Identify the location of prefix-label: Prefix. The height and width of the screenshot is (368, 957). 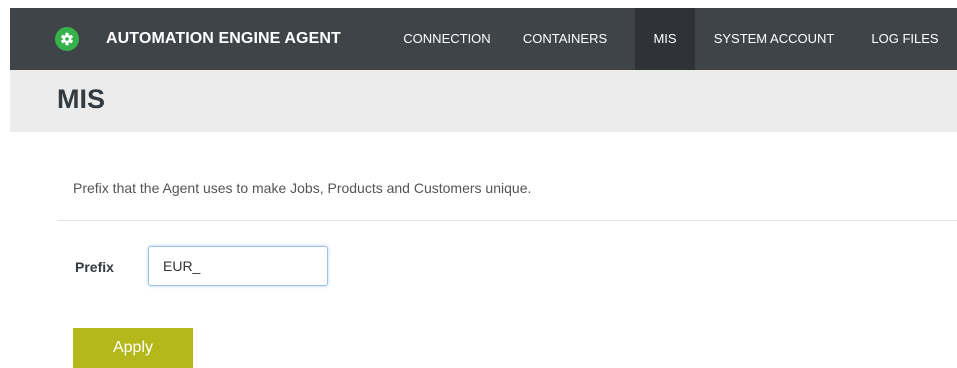
(94, 267).